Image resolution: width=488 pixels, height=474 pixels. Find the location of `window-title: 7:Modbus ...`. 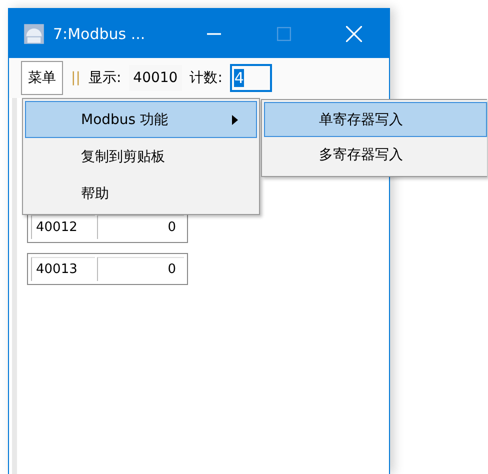

window-title: 7:Modbus ... is located at coordinates (99, 33).